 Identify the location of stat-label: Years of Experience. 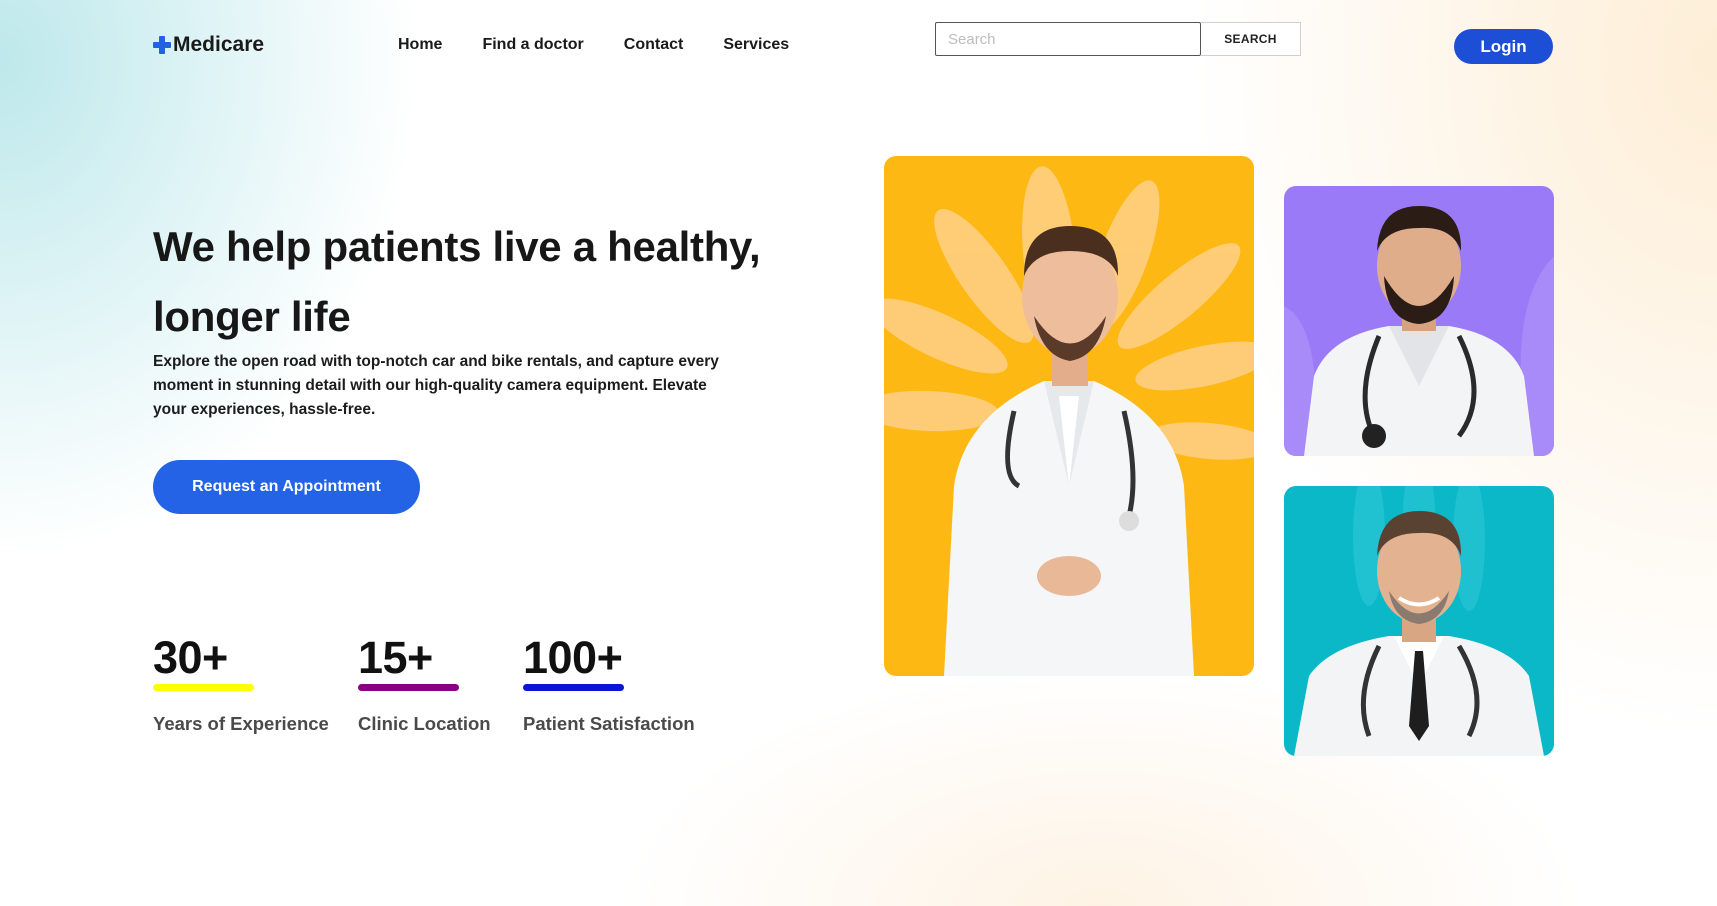
(241, 723).